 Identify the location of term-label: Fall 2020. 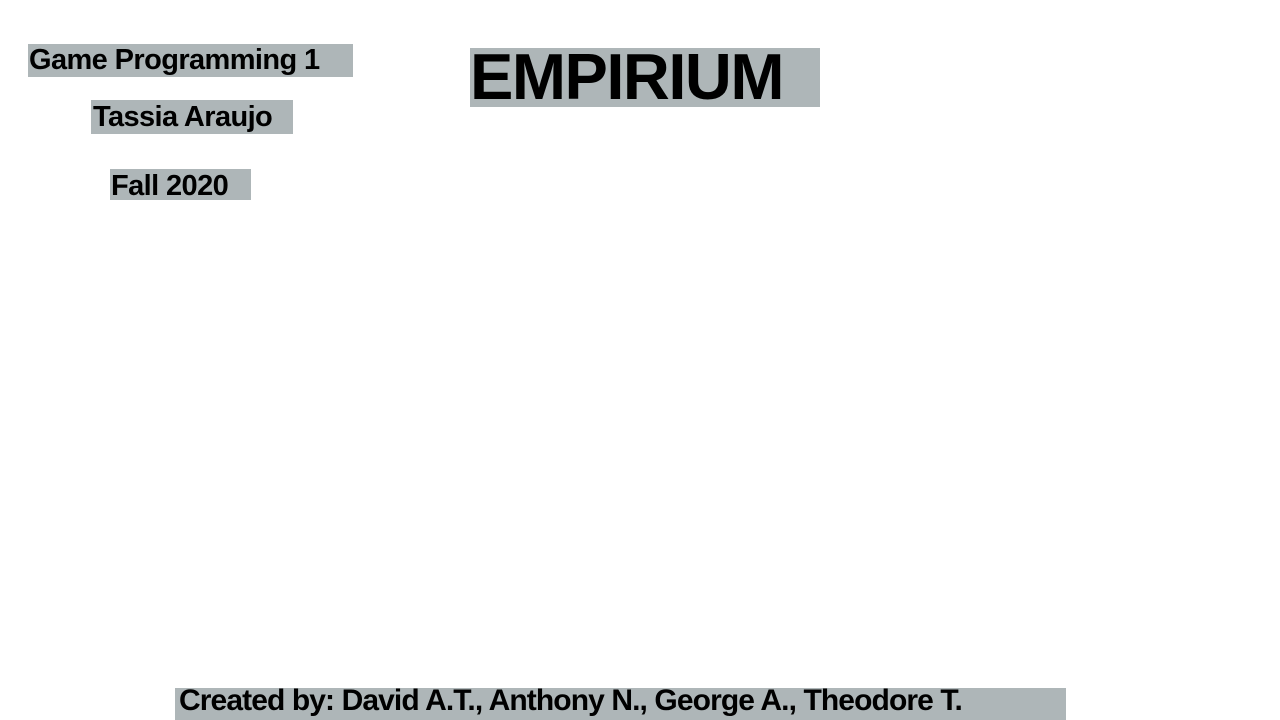
(180, 184).